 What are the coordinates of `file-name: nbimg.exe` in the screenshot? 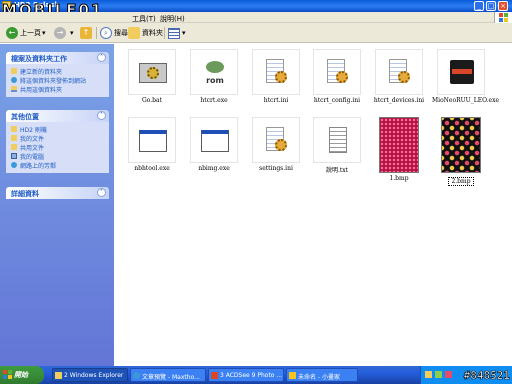 It's located at (214, 168).